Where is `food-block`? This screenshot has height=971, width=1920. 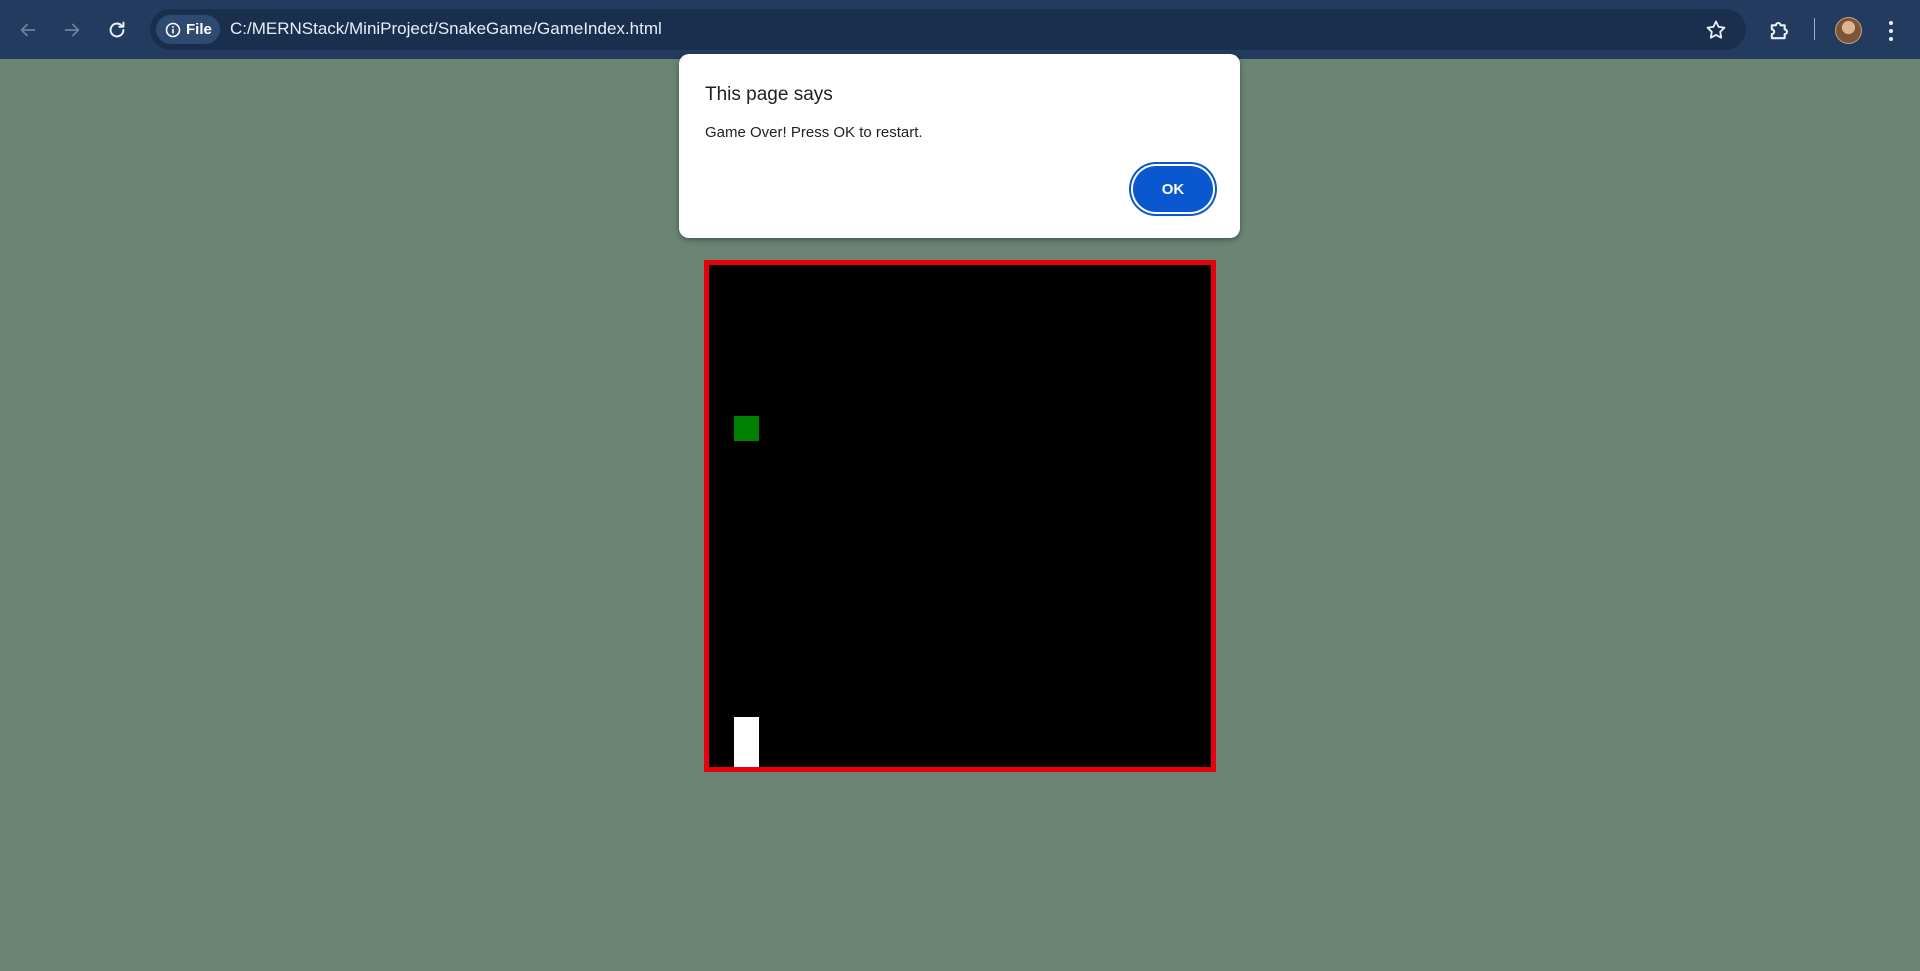
food-block is located at coordinates (747, 428).